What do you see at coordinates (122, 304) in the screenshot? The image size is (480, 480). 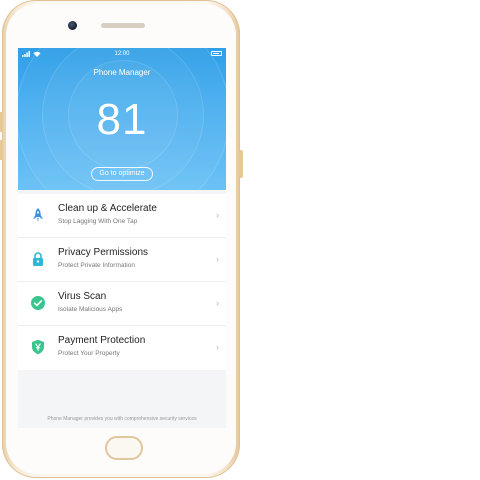 I see `list-item-virus-scan: Virus Scan Isolate Malicious Apps ›` at bounding box center [122, 304].